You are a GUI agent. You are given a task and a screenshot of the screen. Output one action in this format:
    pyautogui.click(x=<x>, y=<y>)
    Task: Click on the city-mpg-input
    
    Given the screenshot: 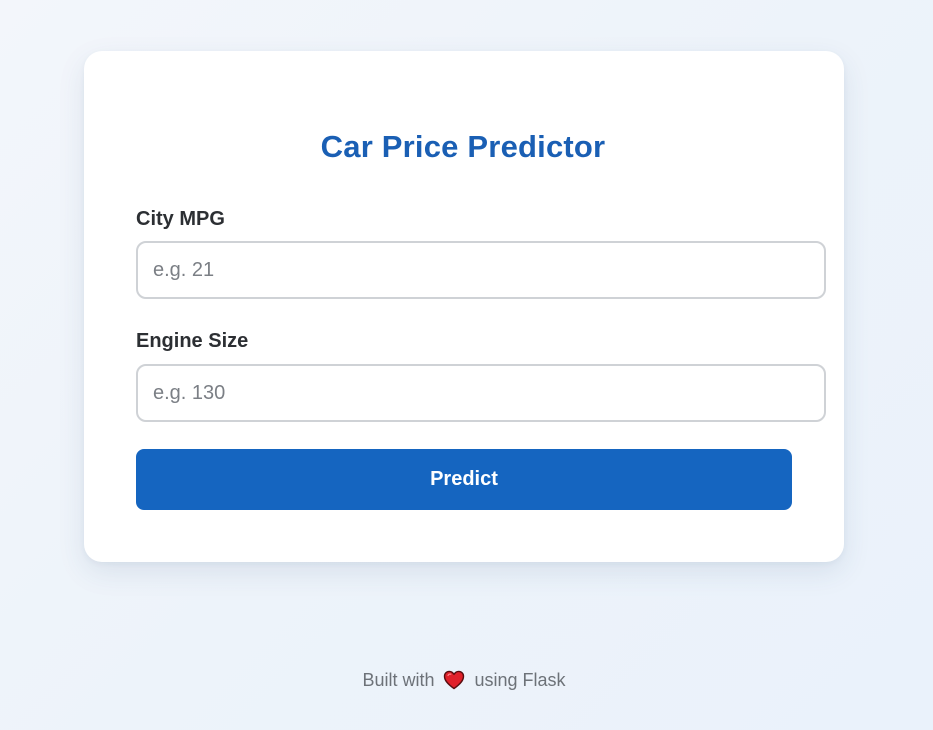 What is the action you would take?
    pyautogui.click(x=481, y=270)
    